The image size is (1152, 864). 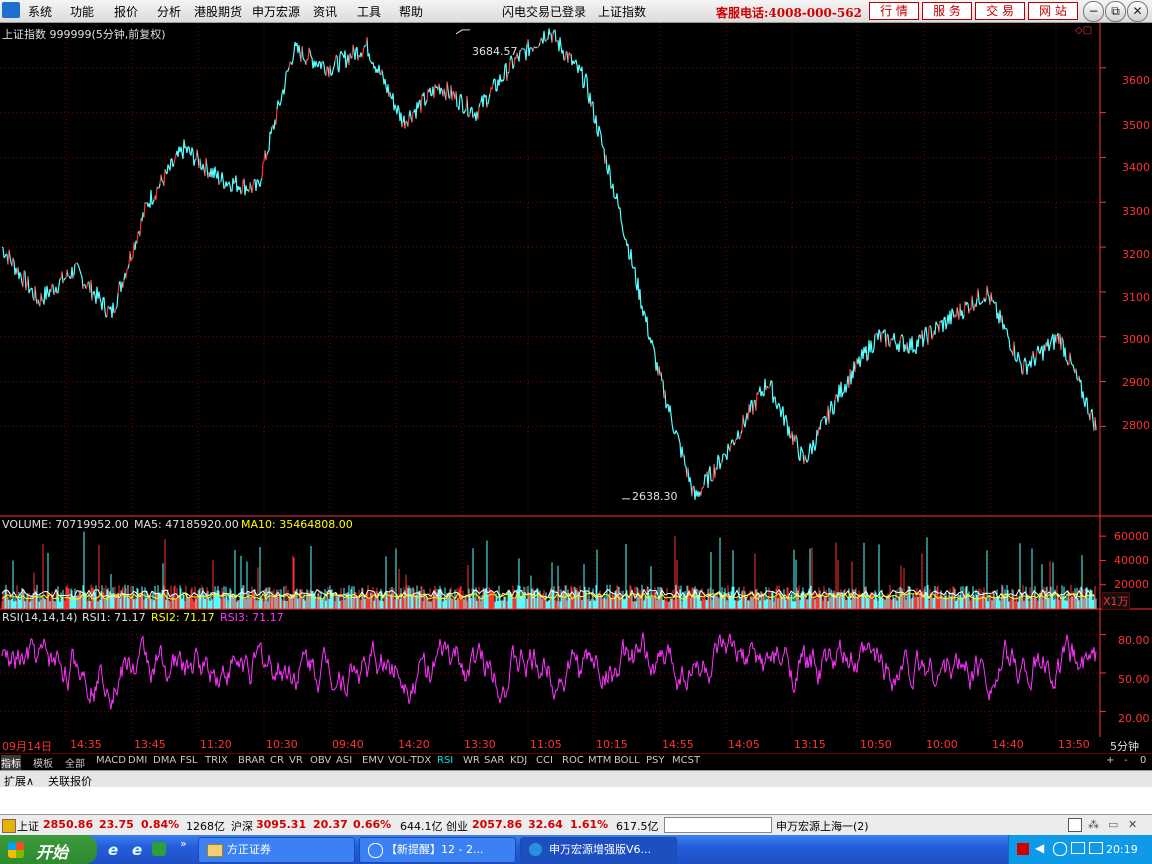 I want to click on tab-obv: OBV, so click(x=320, y=760).